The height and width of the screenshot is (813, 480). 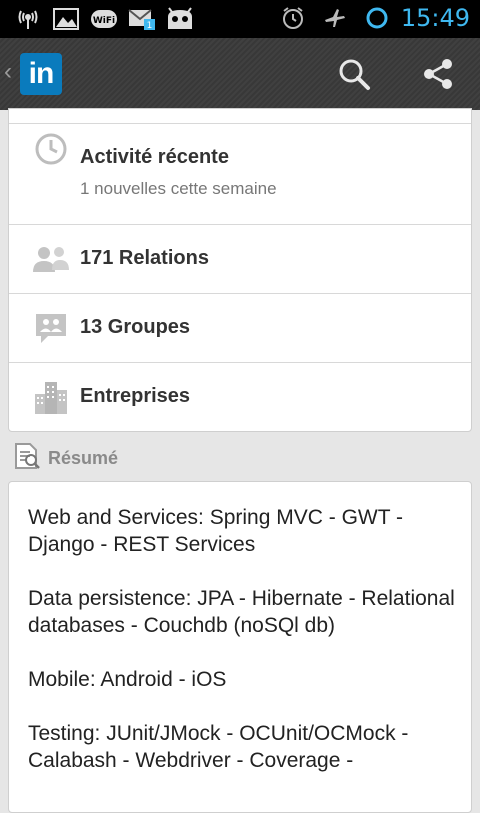 I want to click on activity-title: Activité récente, so click(x=154, y=157).